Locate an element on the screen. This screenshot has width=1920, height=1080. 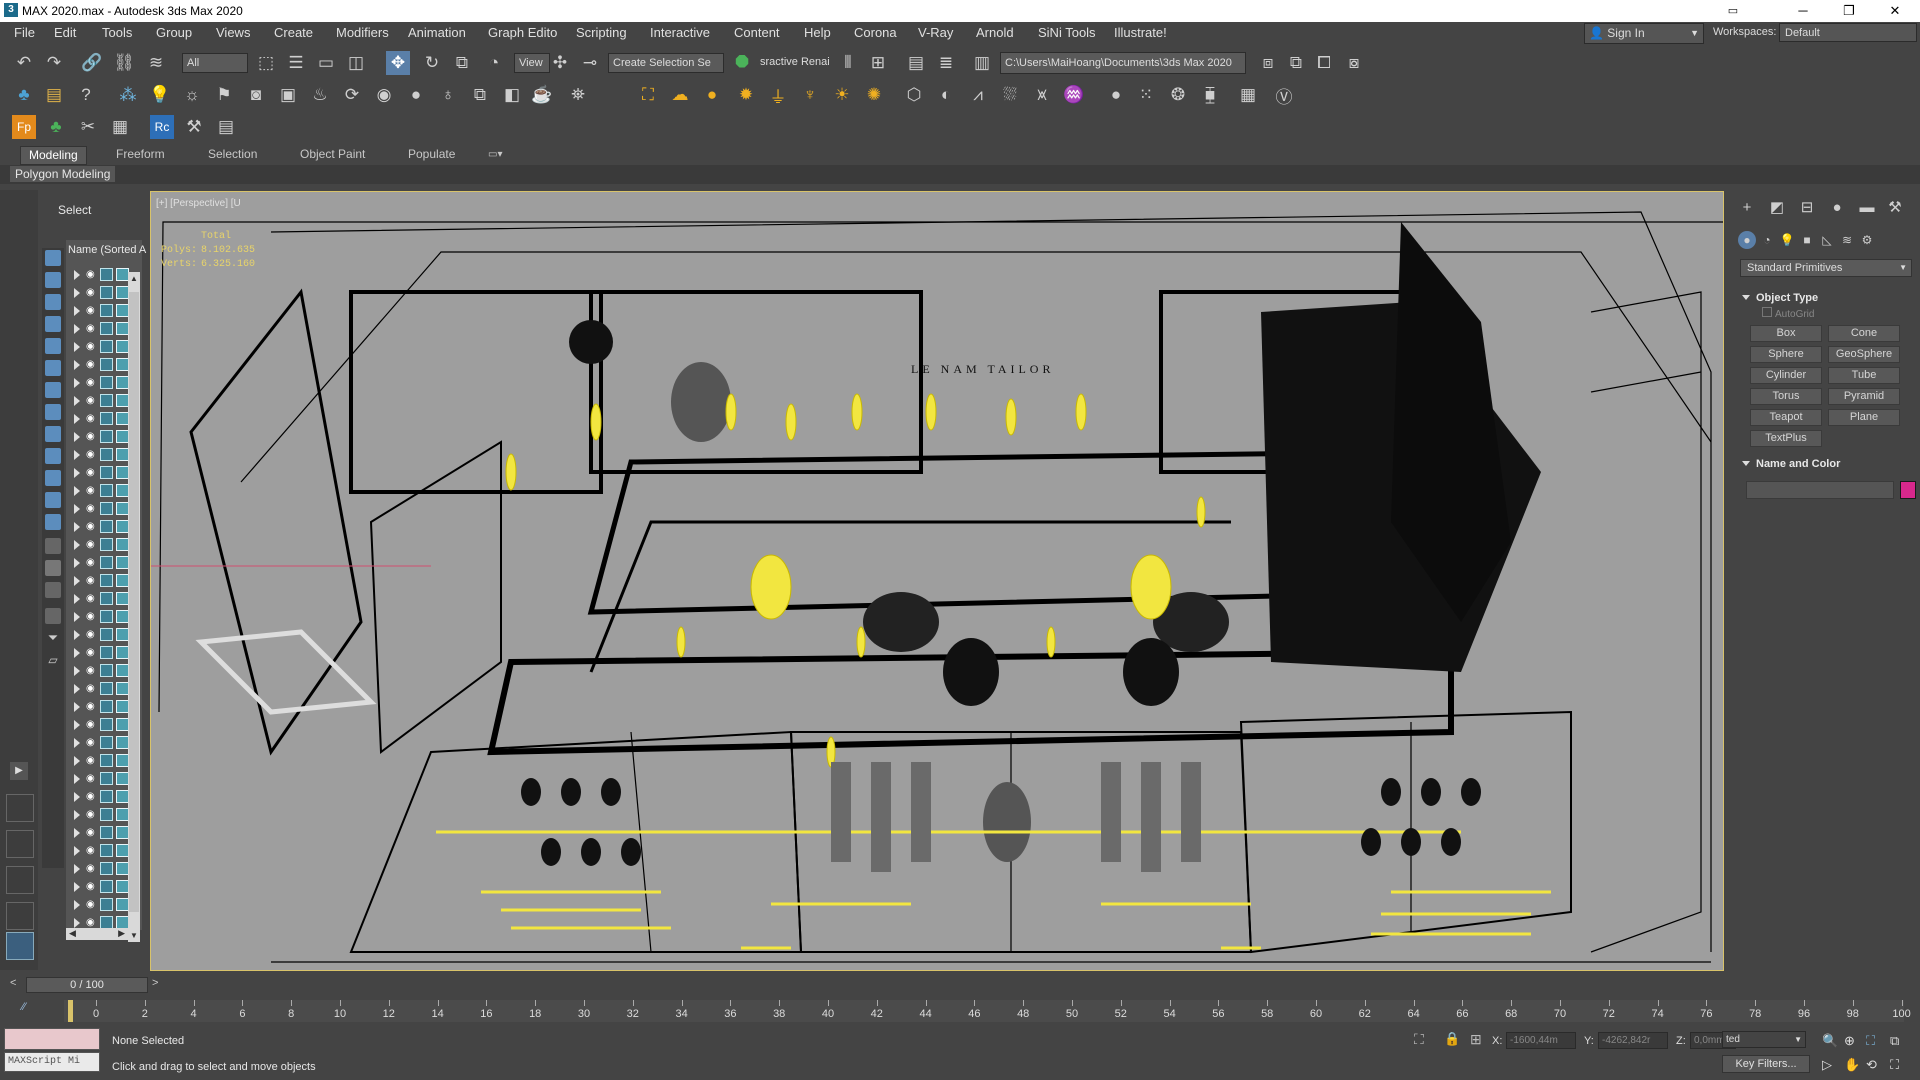
geosphere-button: GeoSphere is located at coordinates (1864, 354).